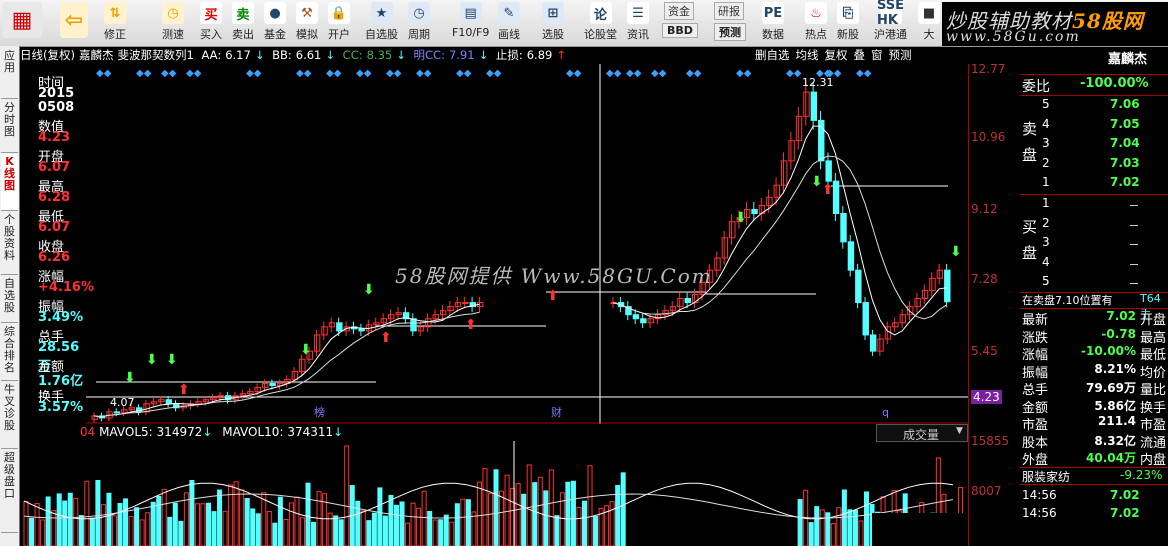  Describe the element at coordinates (1046, 143) in the screenshot. I see `sell-level: 3` at that location.